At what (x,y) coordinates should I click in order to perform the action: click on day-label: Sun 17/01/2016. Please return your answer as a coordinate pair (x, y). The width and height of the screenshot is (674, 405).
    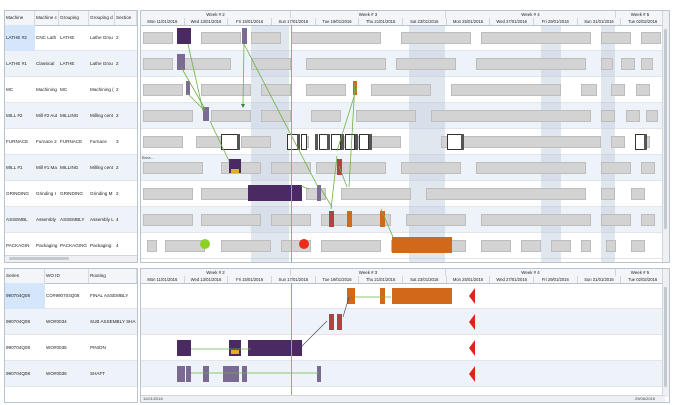
    Looking at the image, I should click on (294, 279).